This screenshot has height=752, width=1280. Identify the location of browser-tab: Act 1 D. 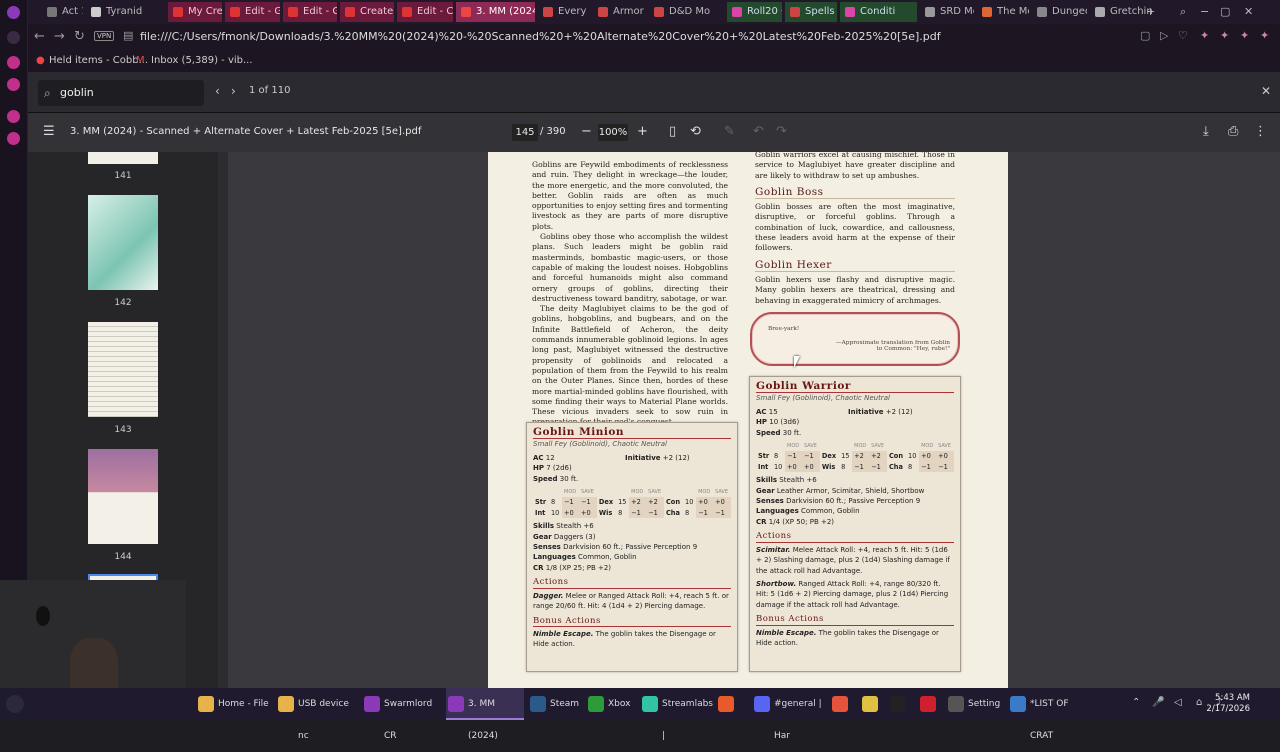
(62, 12).